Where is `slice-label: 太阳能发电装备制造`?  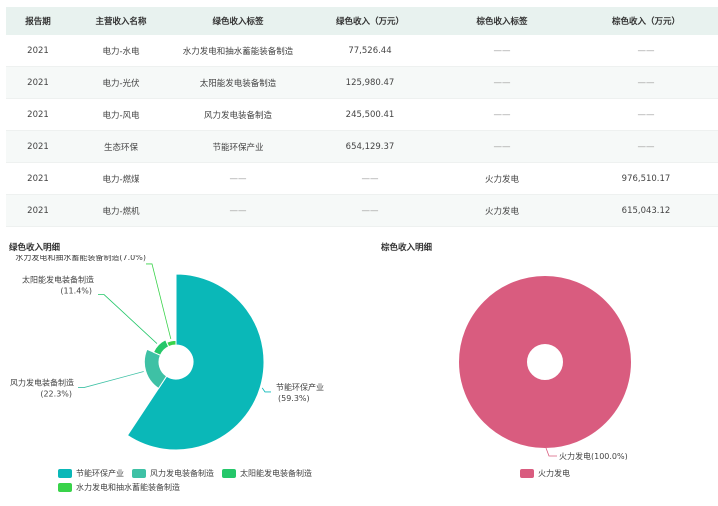 slice-label: 太阳能发电装备制造 is located at coordinates (58, 280).